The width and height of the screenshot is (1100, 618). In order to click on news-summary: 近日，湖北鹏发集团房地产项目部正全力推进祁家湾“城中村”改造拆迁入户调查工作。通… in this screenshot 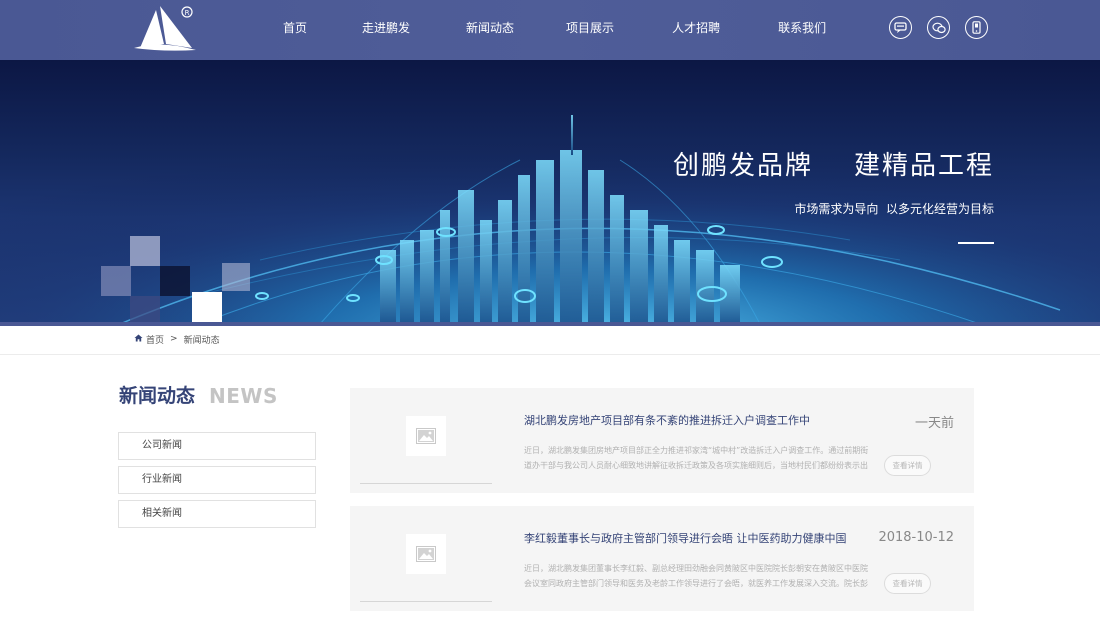, I will do `click(696, 458)`.